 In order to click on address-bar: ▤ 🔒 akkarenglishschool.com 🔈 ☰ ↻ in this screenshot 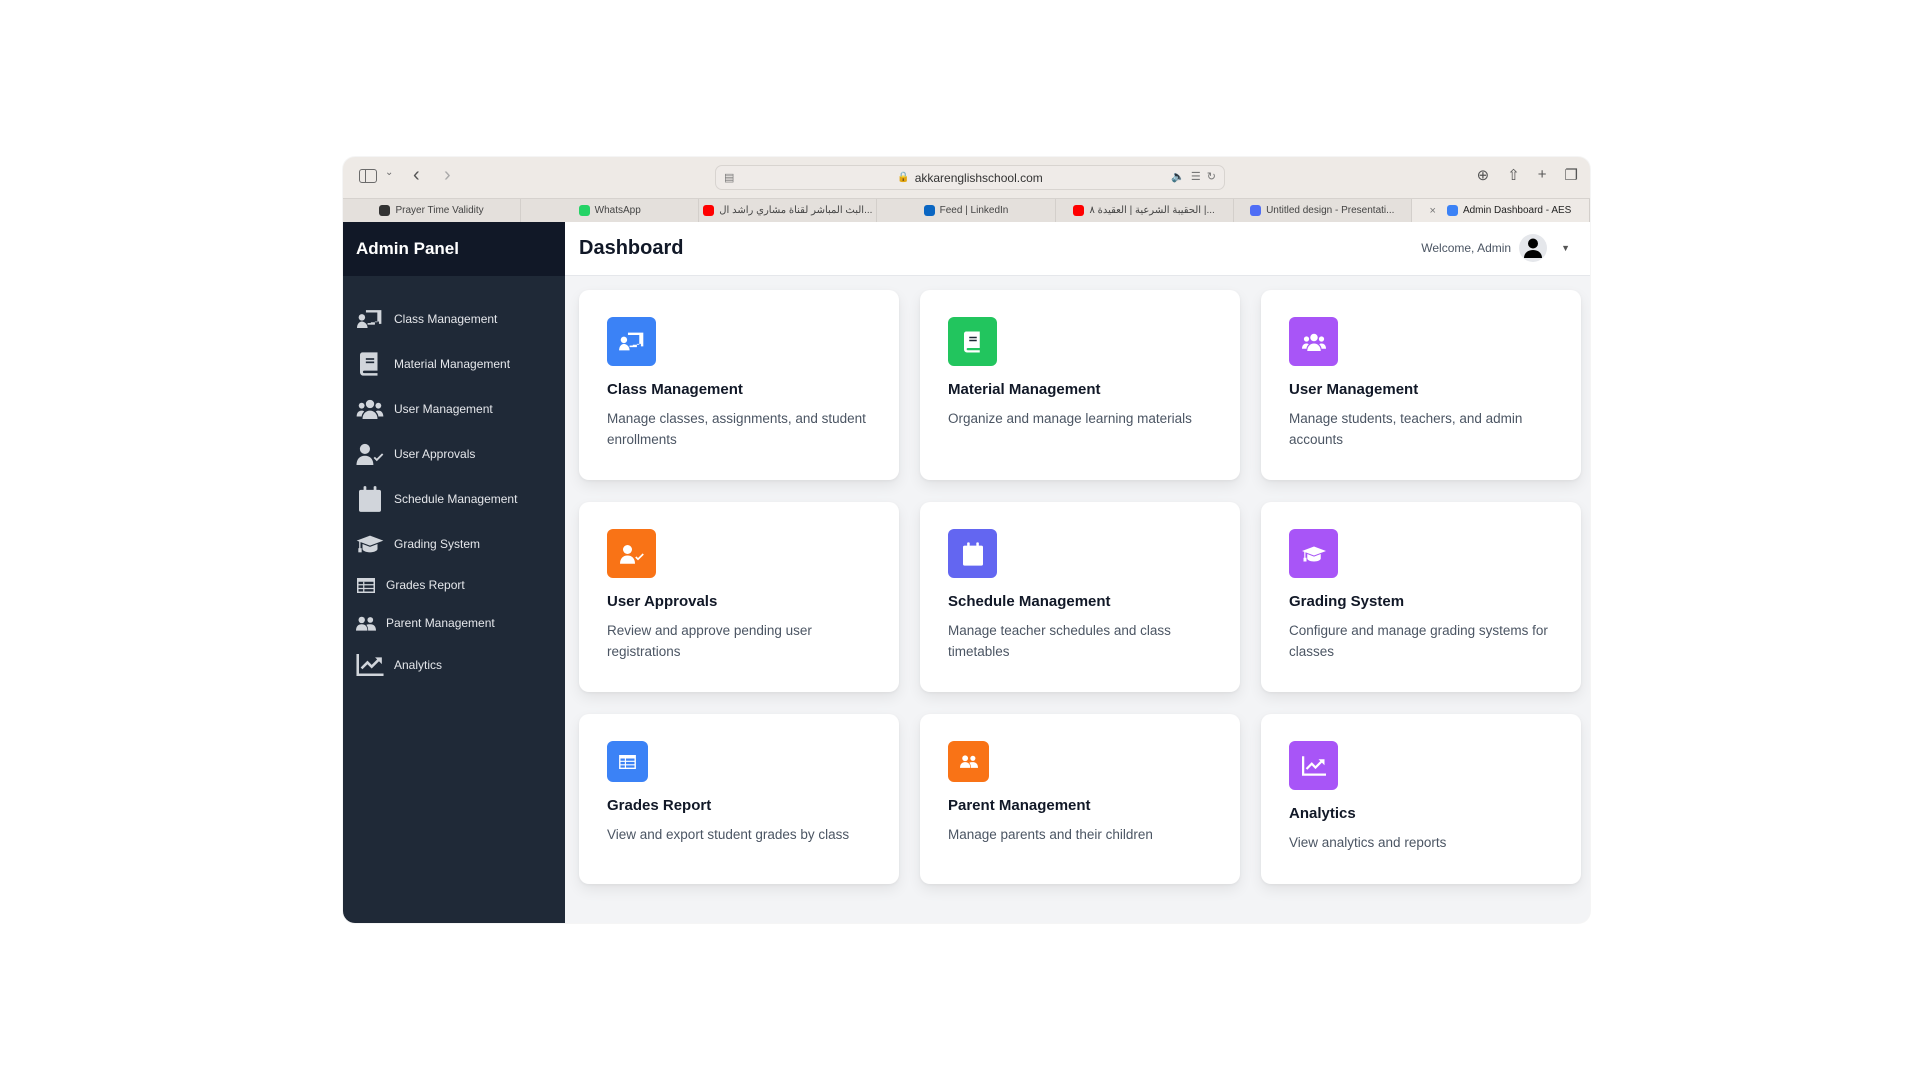, I will do `click(970, 177)`.